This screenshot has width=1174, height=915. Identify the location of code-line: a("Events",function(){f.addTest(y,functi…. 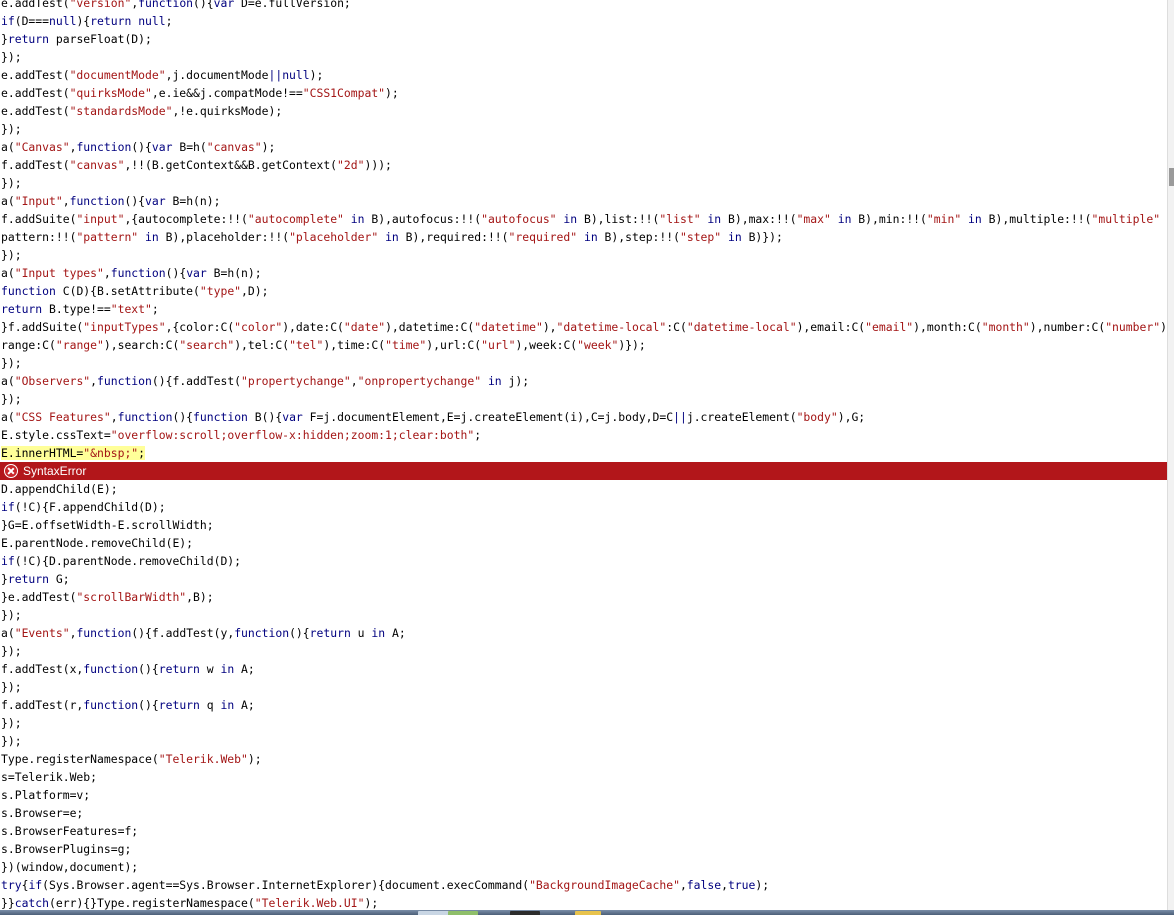
(584, 633).